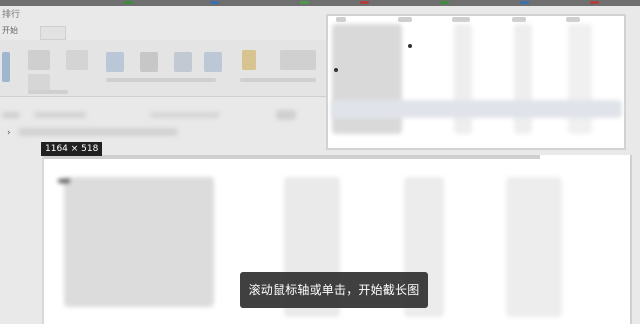 This screenshot has width=640, height=324. I want to click on selected-row-band, so click(477, 109).